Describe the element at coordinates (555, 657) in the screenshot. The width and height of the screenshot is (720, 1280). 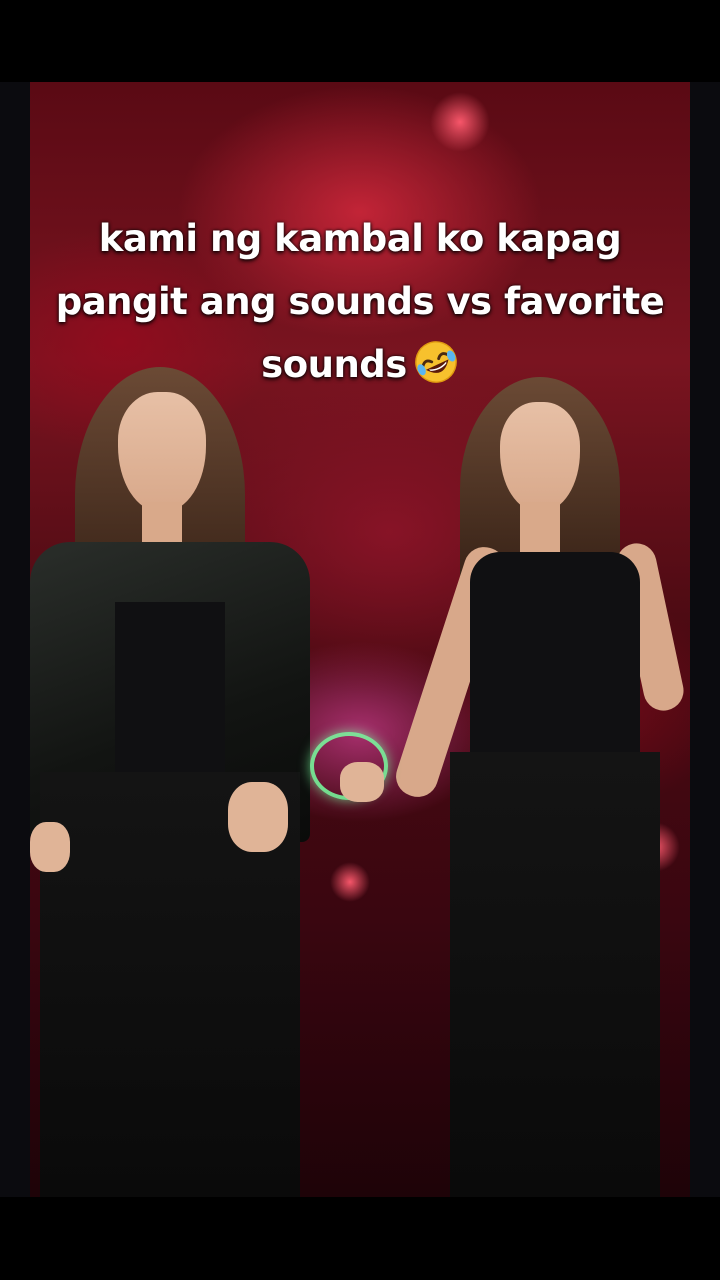
I see `person-right-top` at that location.